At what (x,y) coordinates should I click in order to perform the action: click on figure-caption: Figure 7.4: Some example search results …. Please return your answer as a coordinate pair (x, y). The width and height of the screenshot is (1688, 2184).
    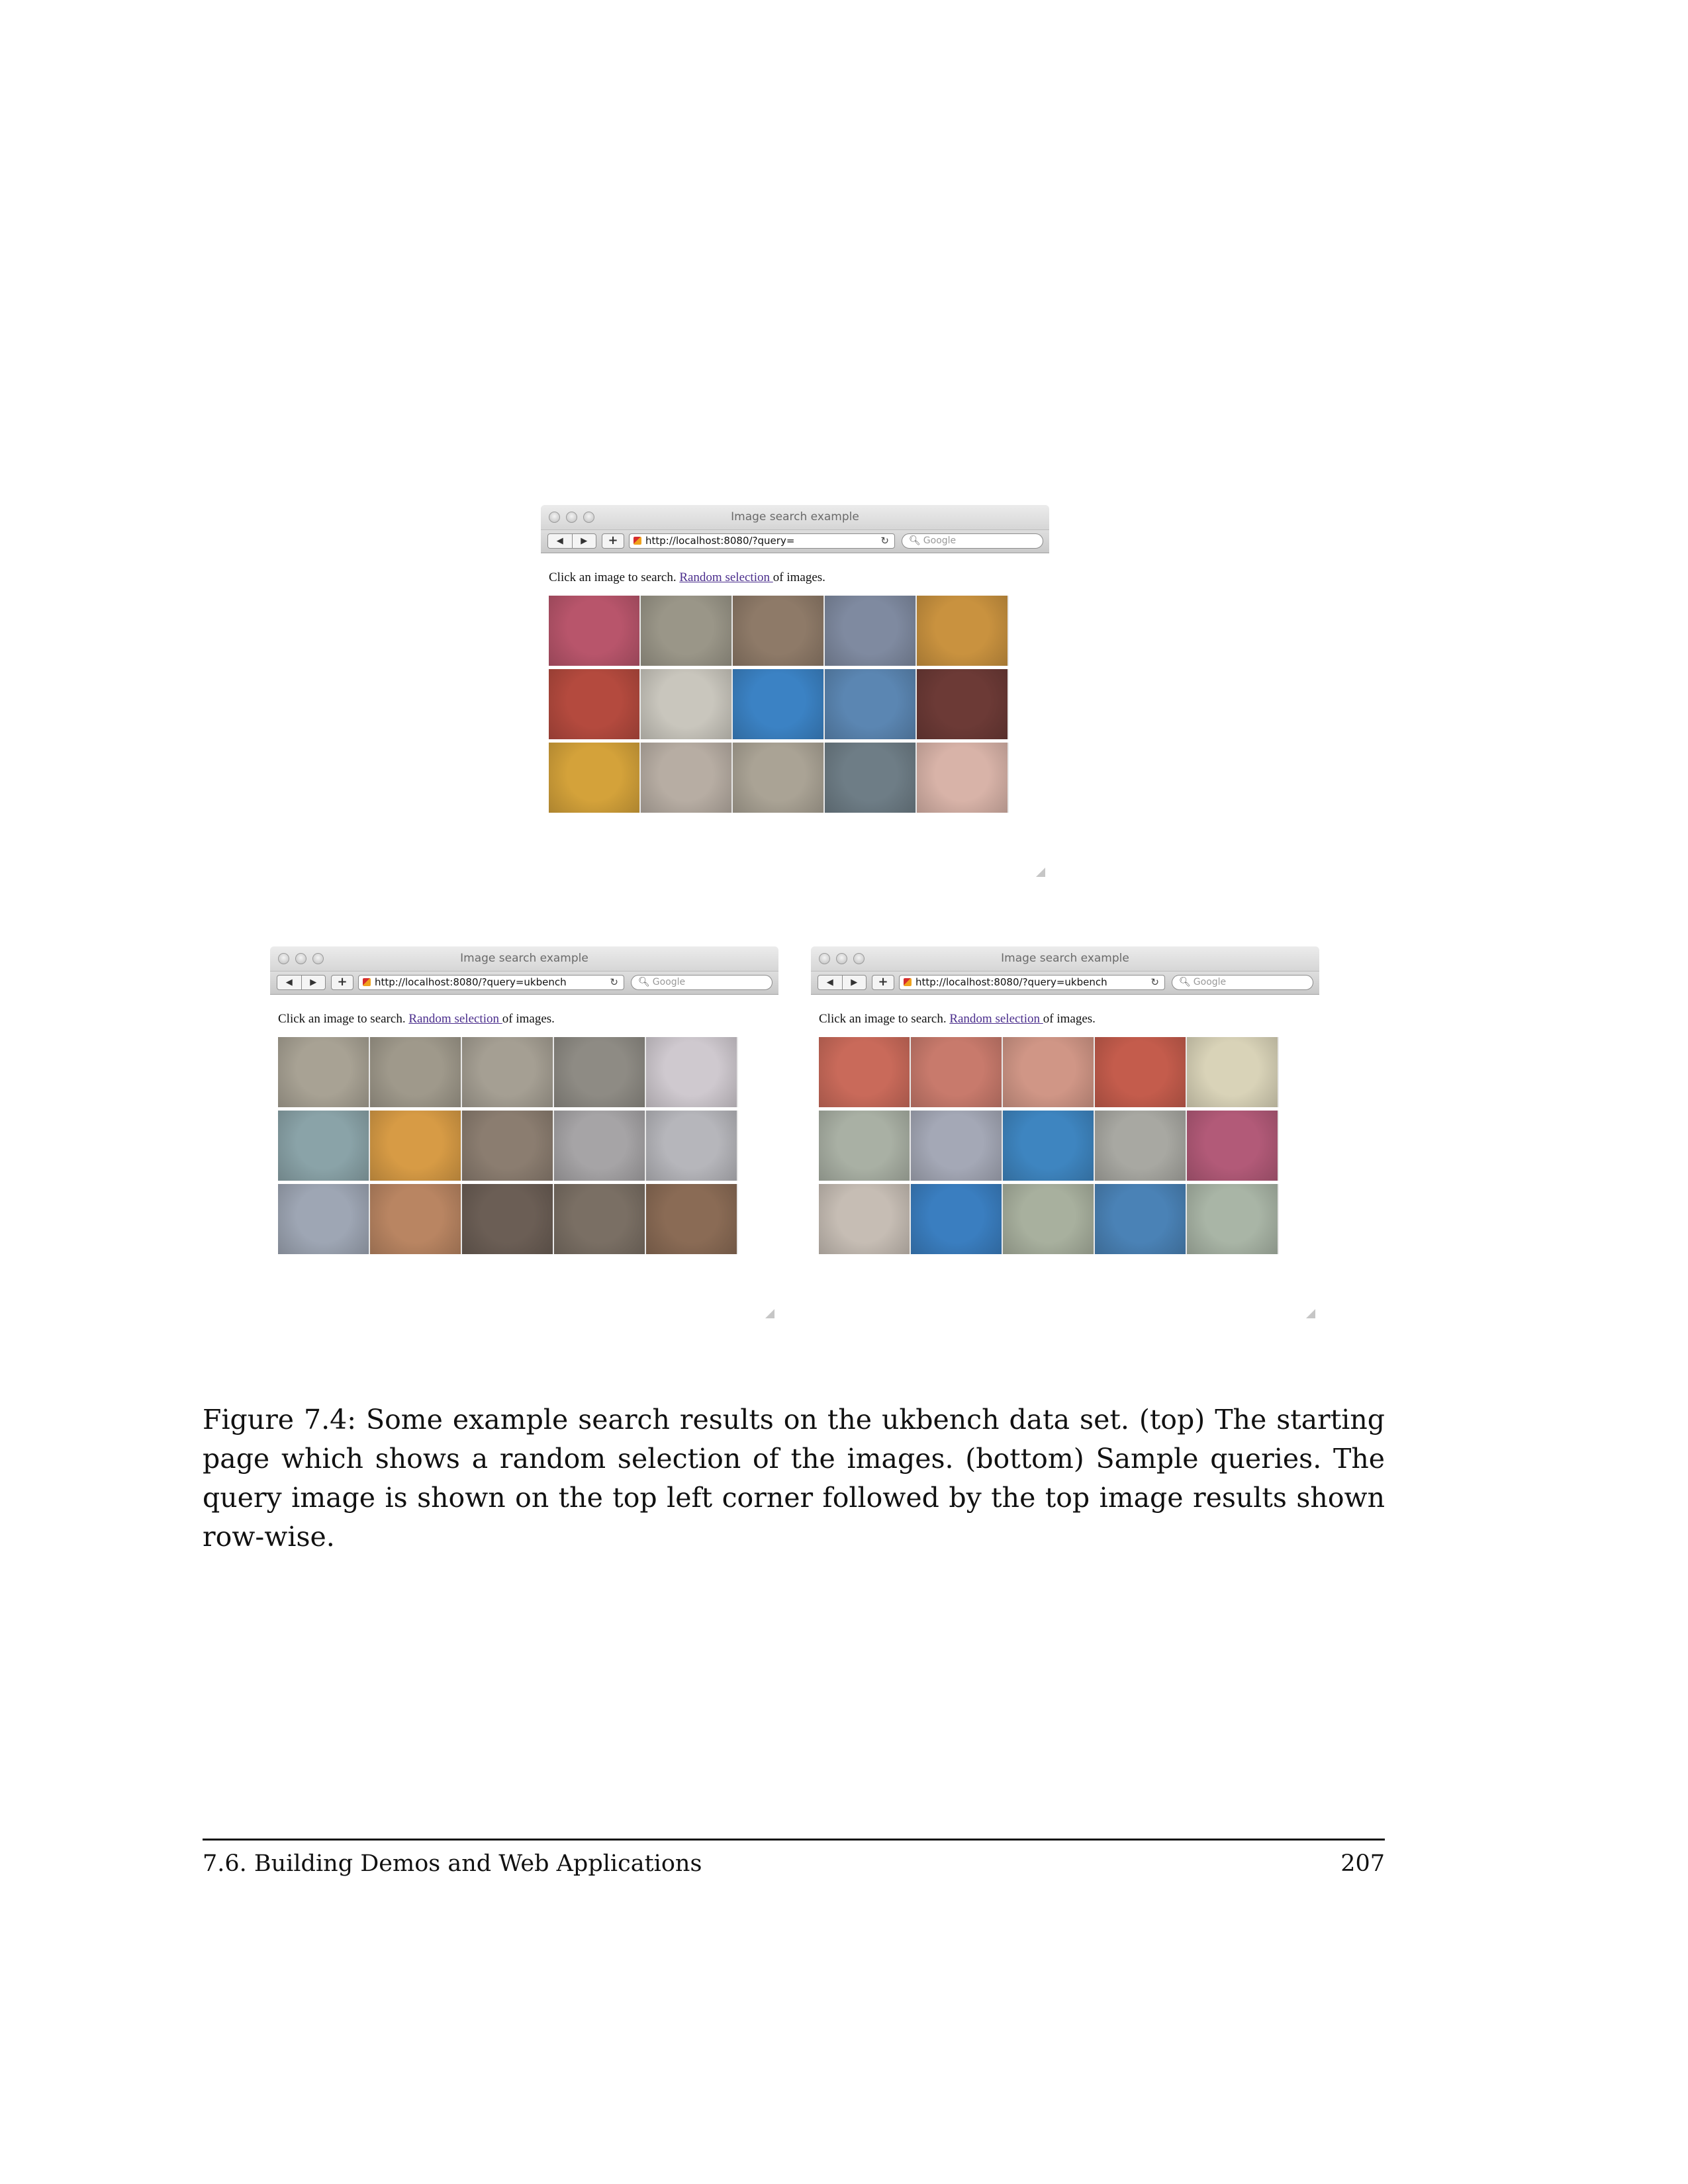
    Looking at the image, I should click on (794, 1479).